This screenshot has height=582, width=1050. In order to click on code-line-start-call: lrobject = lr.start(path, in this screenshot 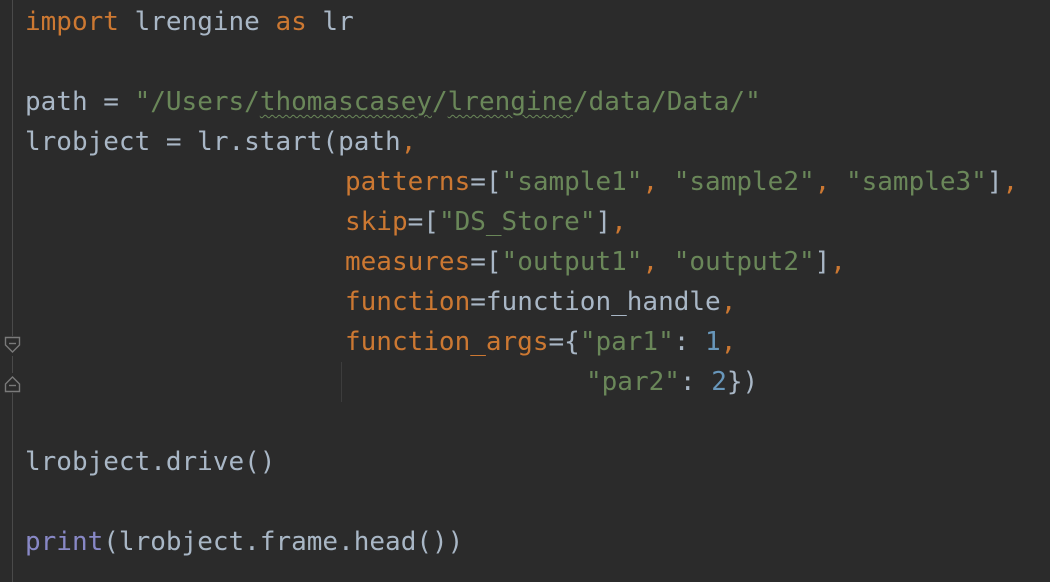, I will do `click(220, 142)`.